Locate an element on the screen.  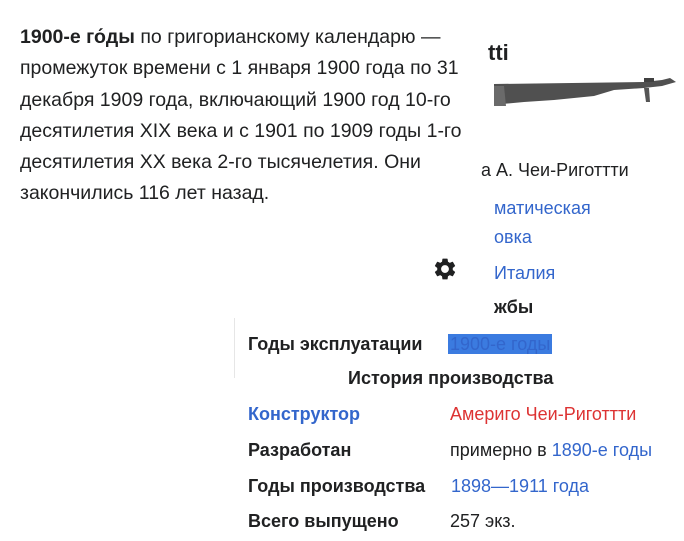
developed-decade-link: 1890-е годы is located at coordinates (602, 450).